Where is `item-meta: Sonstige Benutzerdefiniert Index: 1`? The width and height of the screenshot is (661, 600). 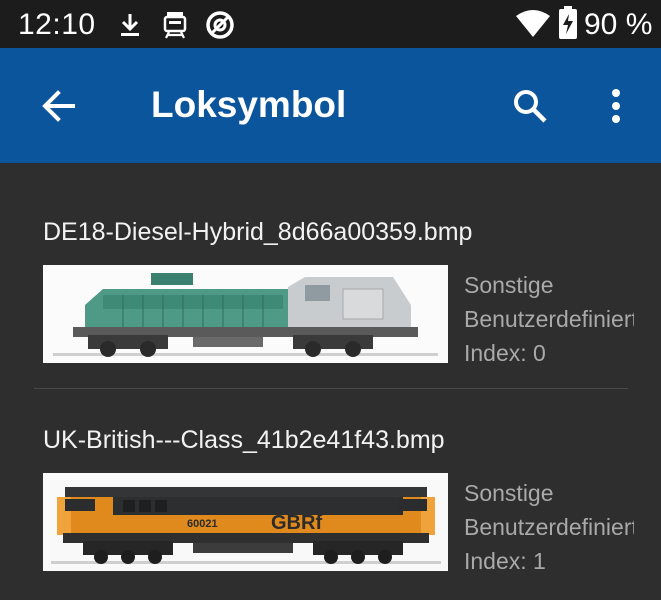 item-meta: Sonstige Benutzerdefiniert Index: 1 is located at coordinates (549, 527).